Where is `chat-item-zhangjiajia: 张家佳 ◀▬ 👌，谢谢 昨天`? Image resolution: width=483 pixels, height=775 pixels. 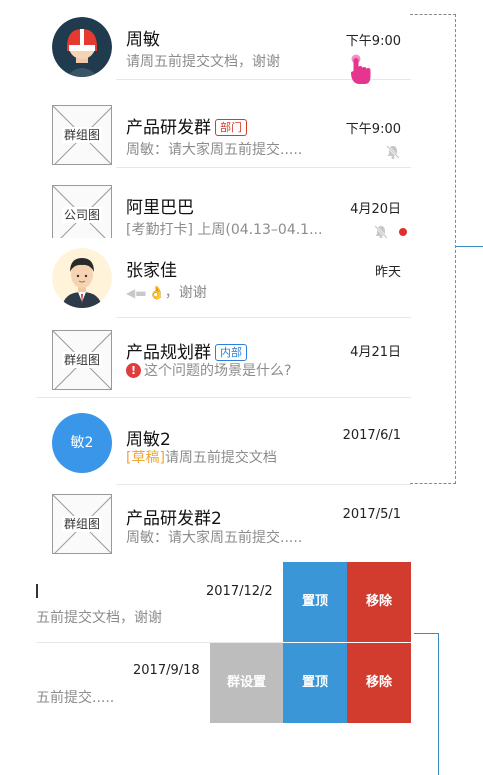 chat-item-zhangjiajia: 张家佳 ◀▬ 👌，谢谢 昨天 is located at coordinates (223, 278).